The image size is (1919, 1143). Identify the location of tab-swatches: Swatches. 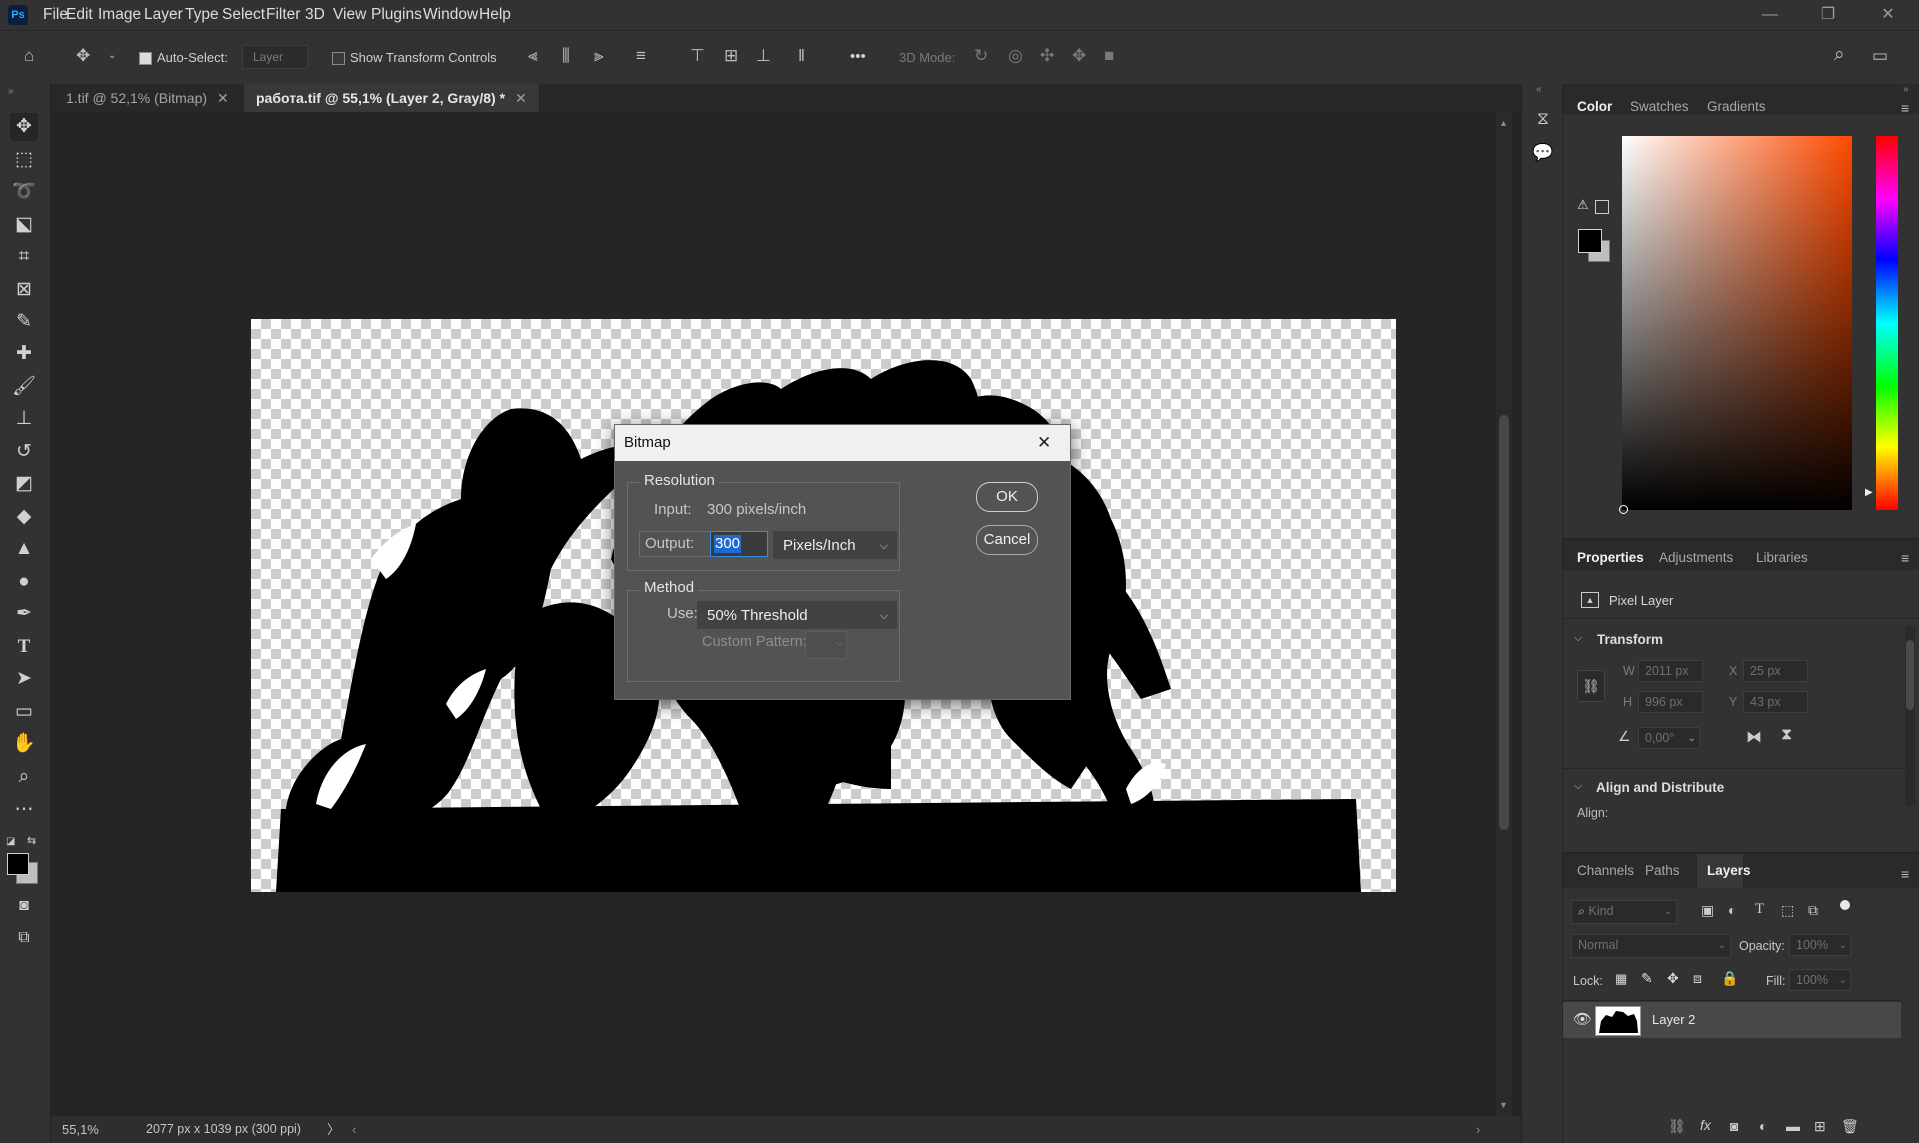
(1659, 107).